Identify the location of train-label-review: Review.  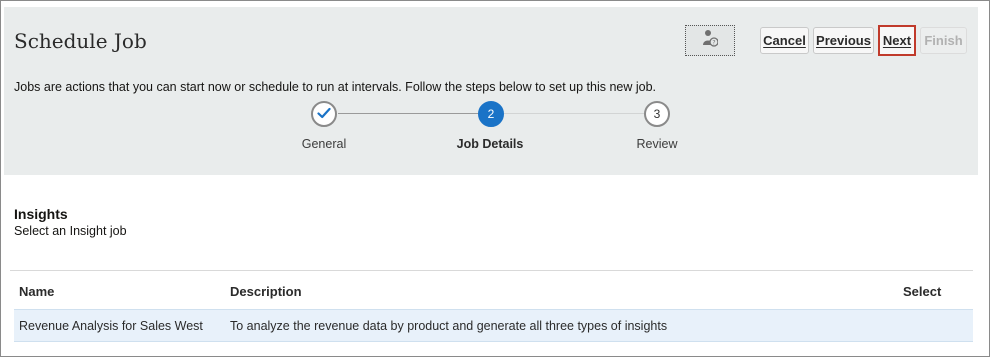
(657, 144).